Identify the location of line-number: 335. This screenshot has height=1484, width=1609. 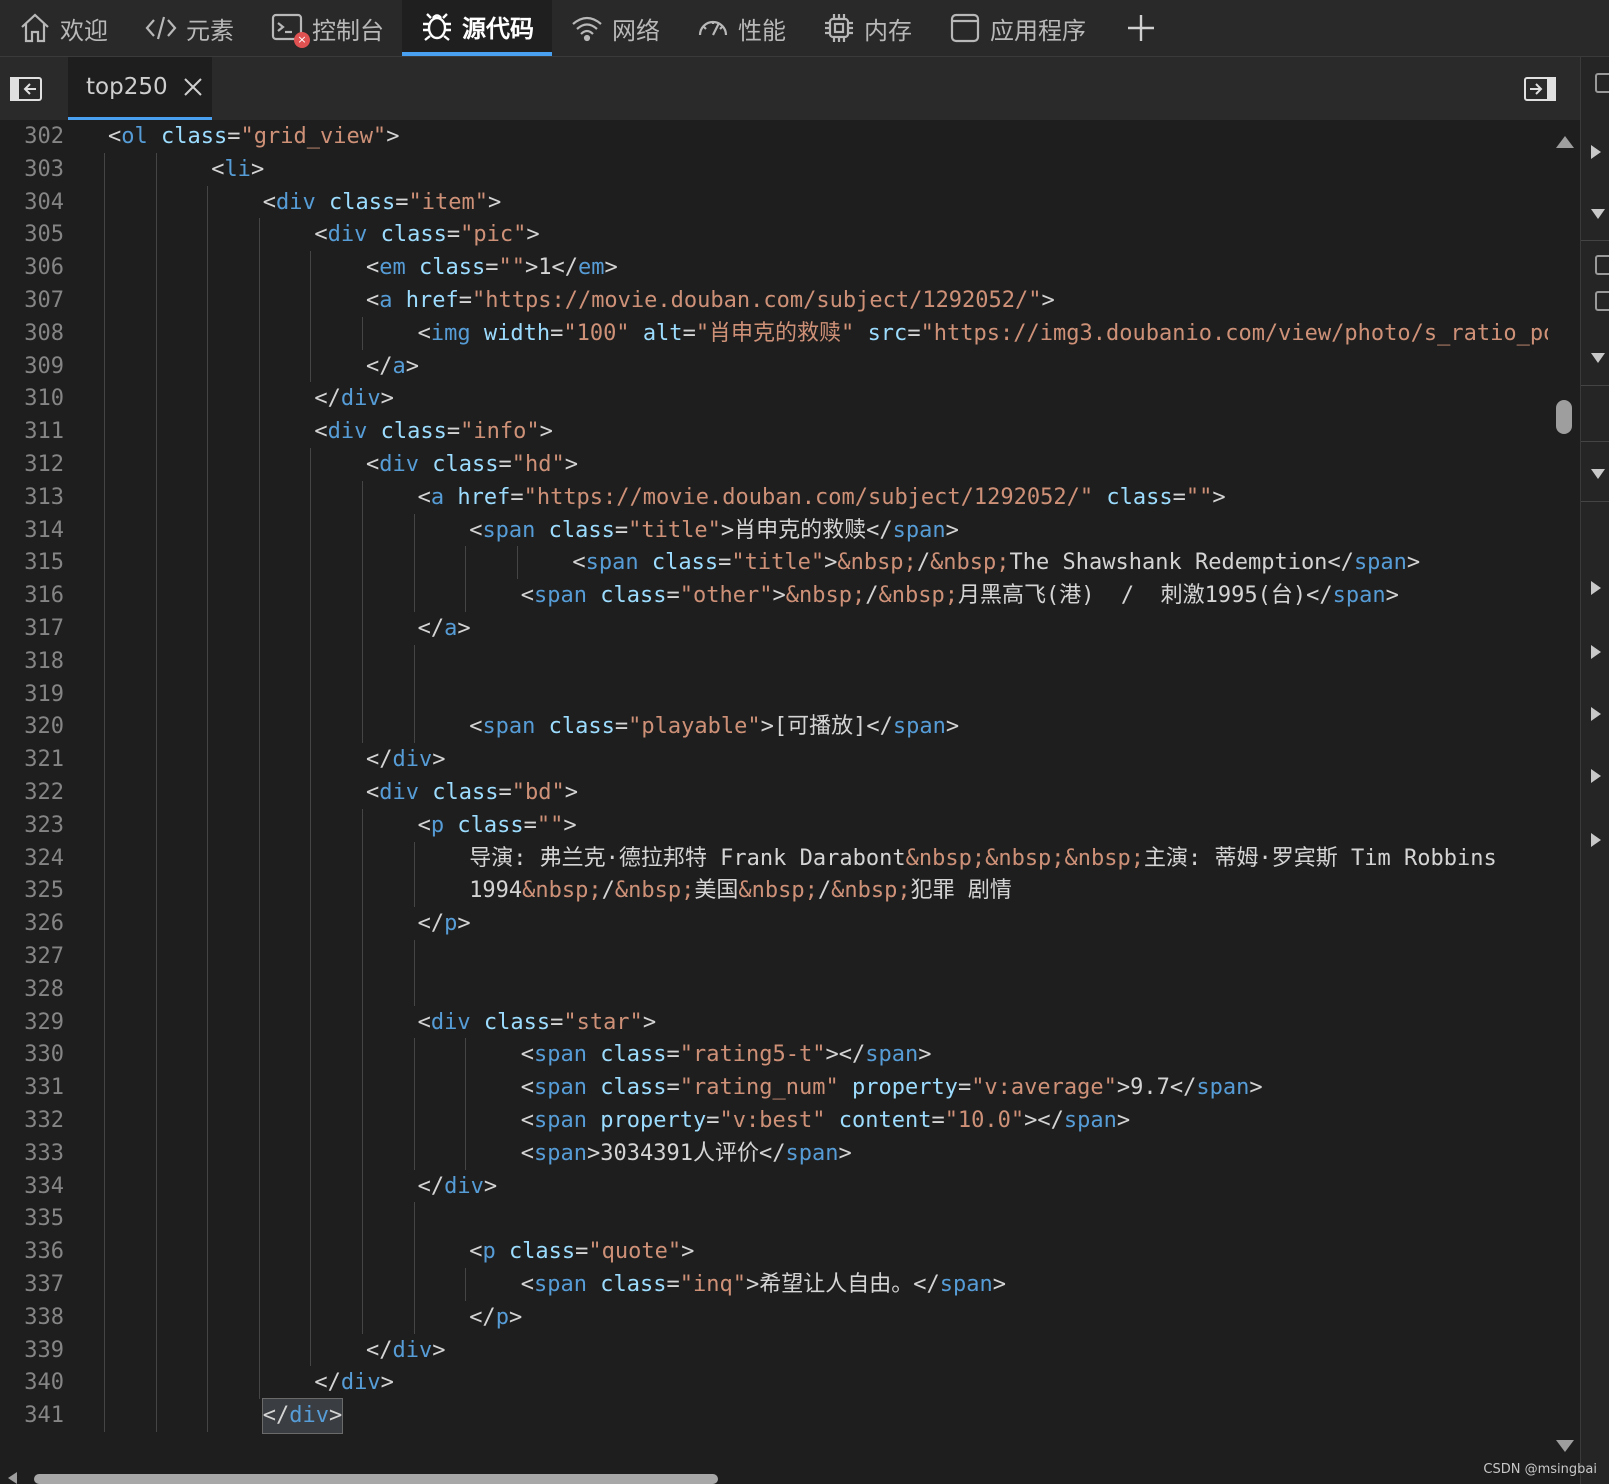
(32, 1219).